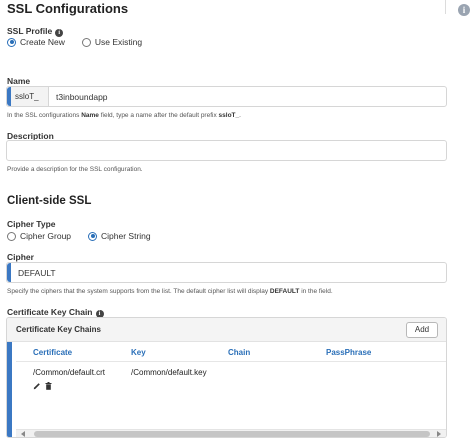  What do you see at coordinates (118, 42) in the screenshot?
I see `radio-label: Use Existing` at bounding box center [118, 42].